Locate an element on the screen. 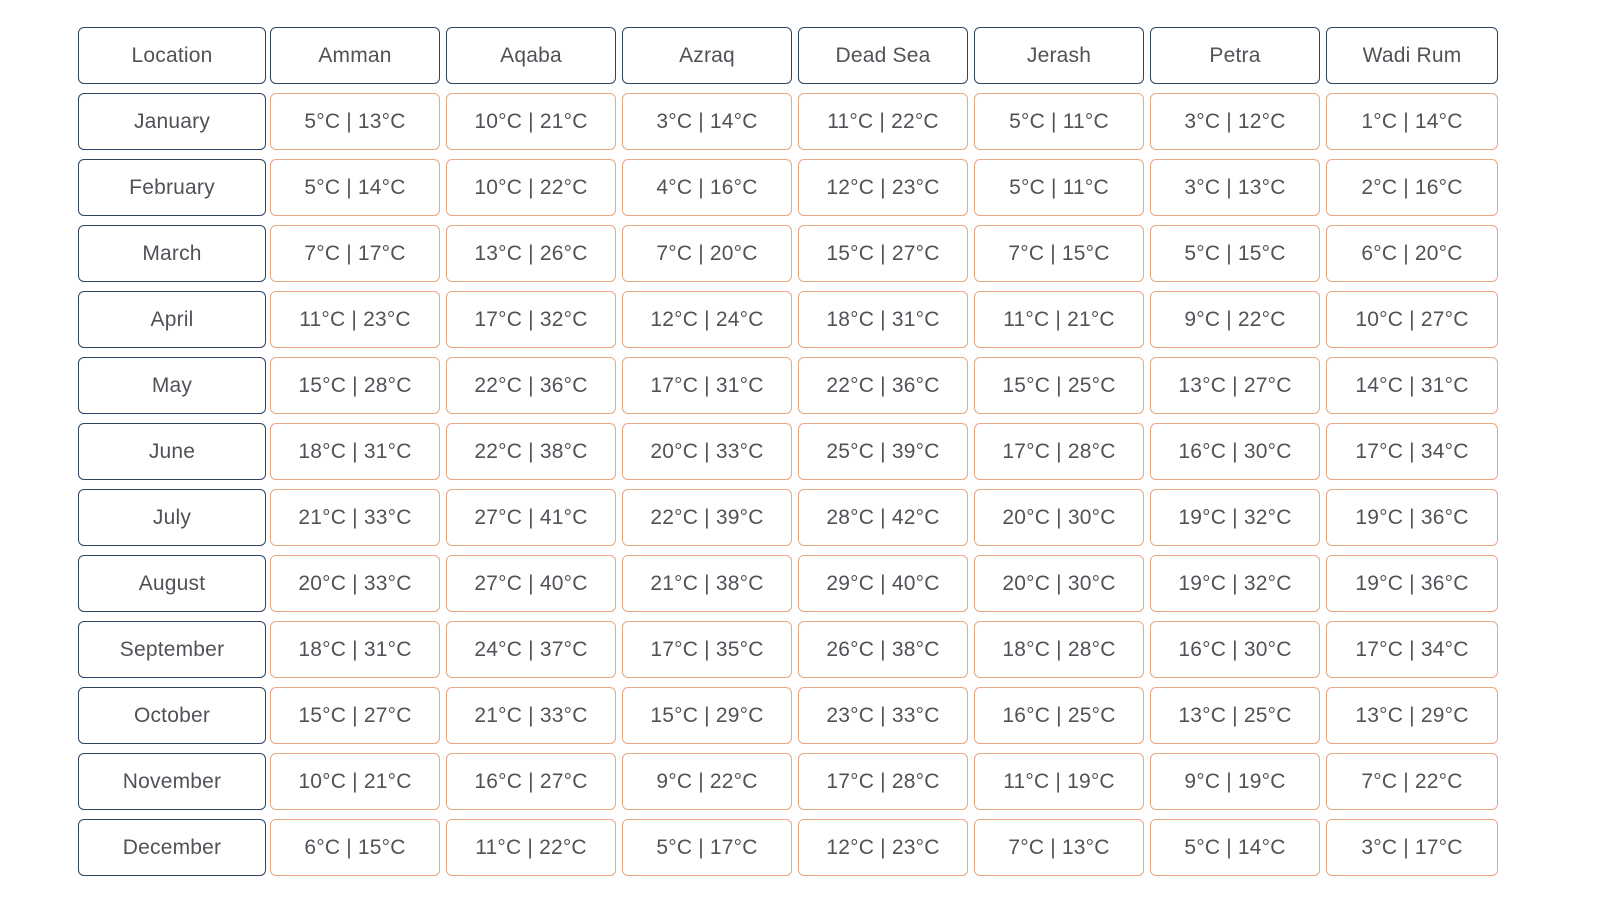 This screenshot has height=900, width=1600. temp-cell-may-dead-sea: 22°C | 36°C is located at coordinates (883, 385).